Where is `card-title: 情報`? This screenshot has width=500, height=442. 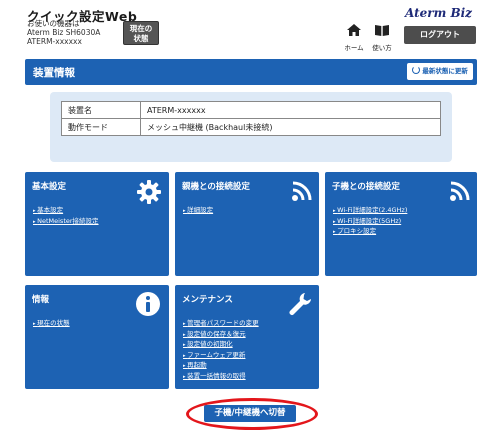
card-title: 情報 is located at coordinates (41, 300).